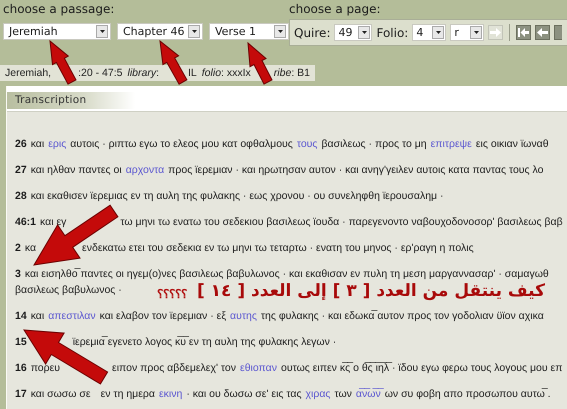 The width and height of the screenshot is (567, 409). What do you see at coordinates (392, 33) in the screenshot?
I see `field-label: Folio:` at bounding box center [392, 33].